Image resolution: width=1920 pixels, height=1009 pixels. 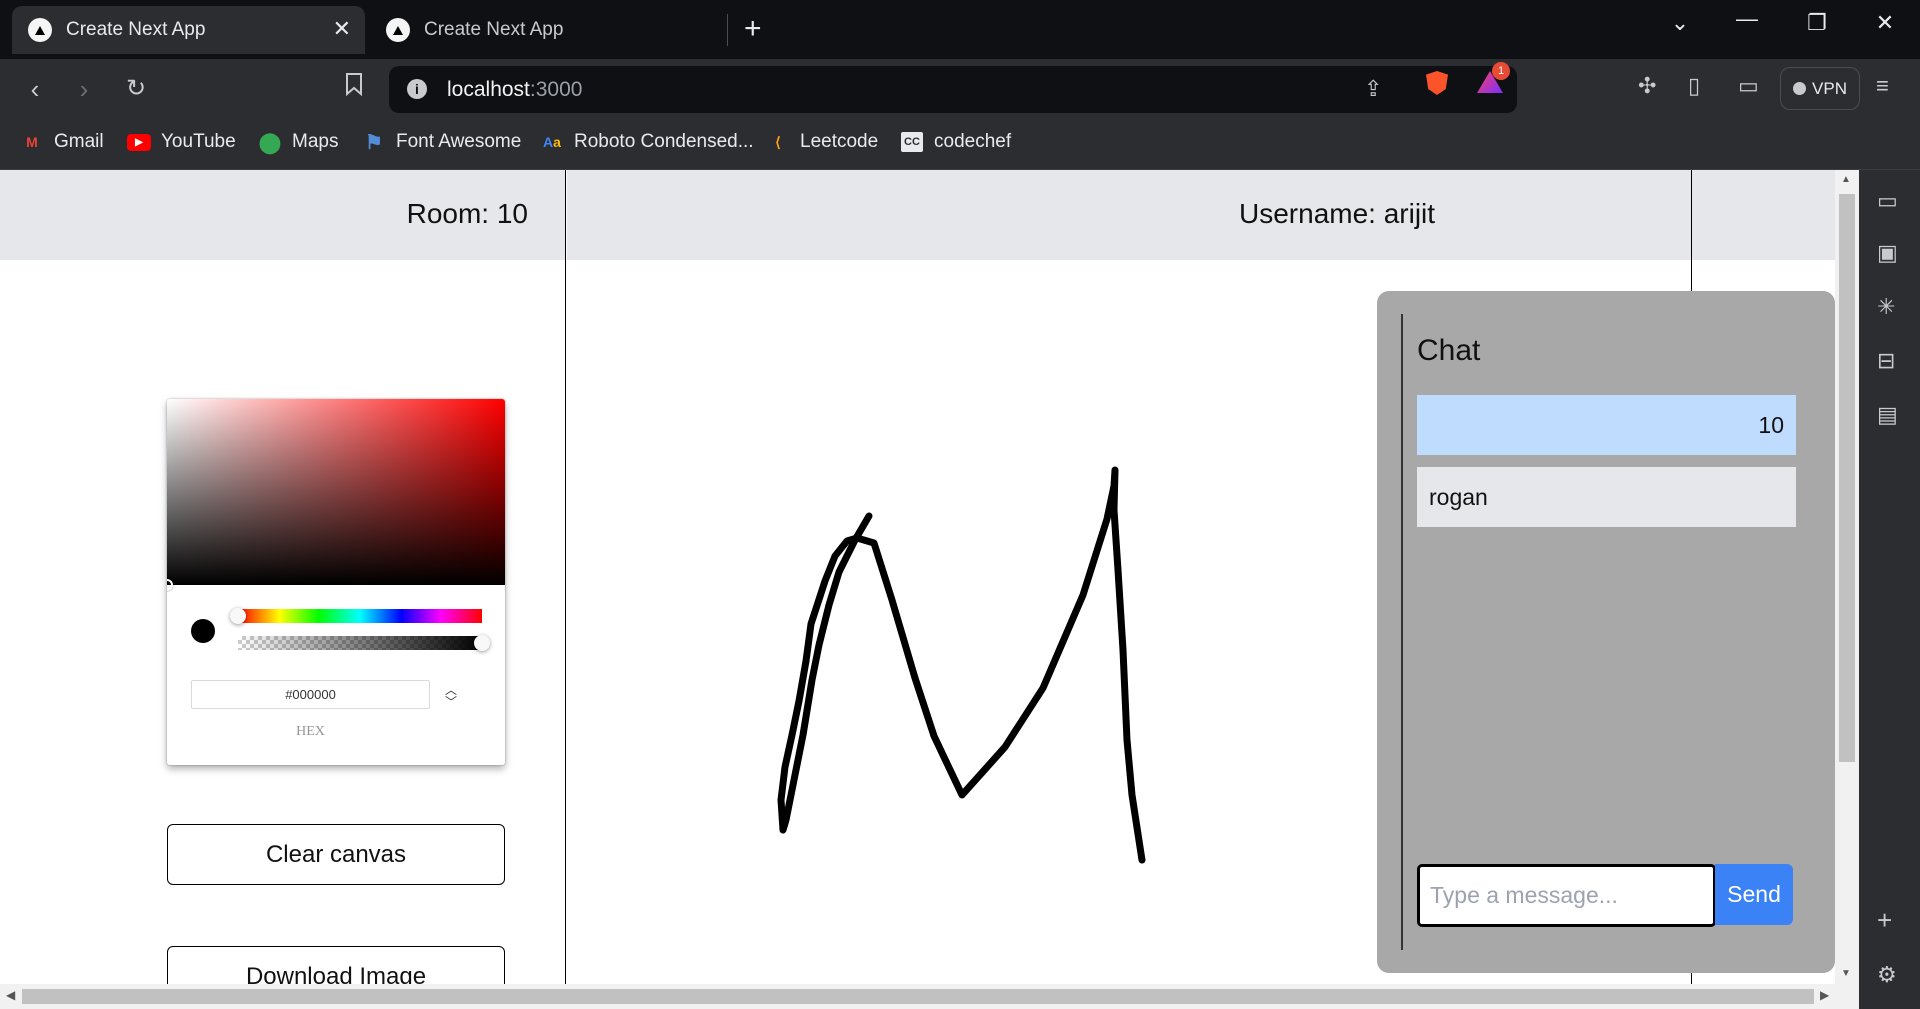 What do you see at coordinates (1606, 425) in the screenshot?
I see `chat-message-own: 10` at bounding box center [1606, 425].